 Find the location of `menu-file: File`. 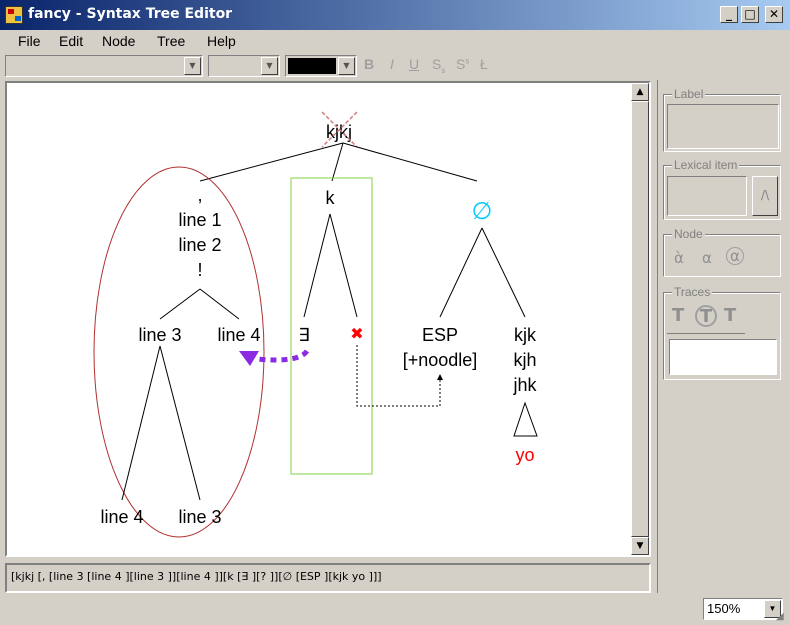

menu-file: File is located at coordinates (29, 41).